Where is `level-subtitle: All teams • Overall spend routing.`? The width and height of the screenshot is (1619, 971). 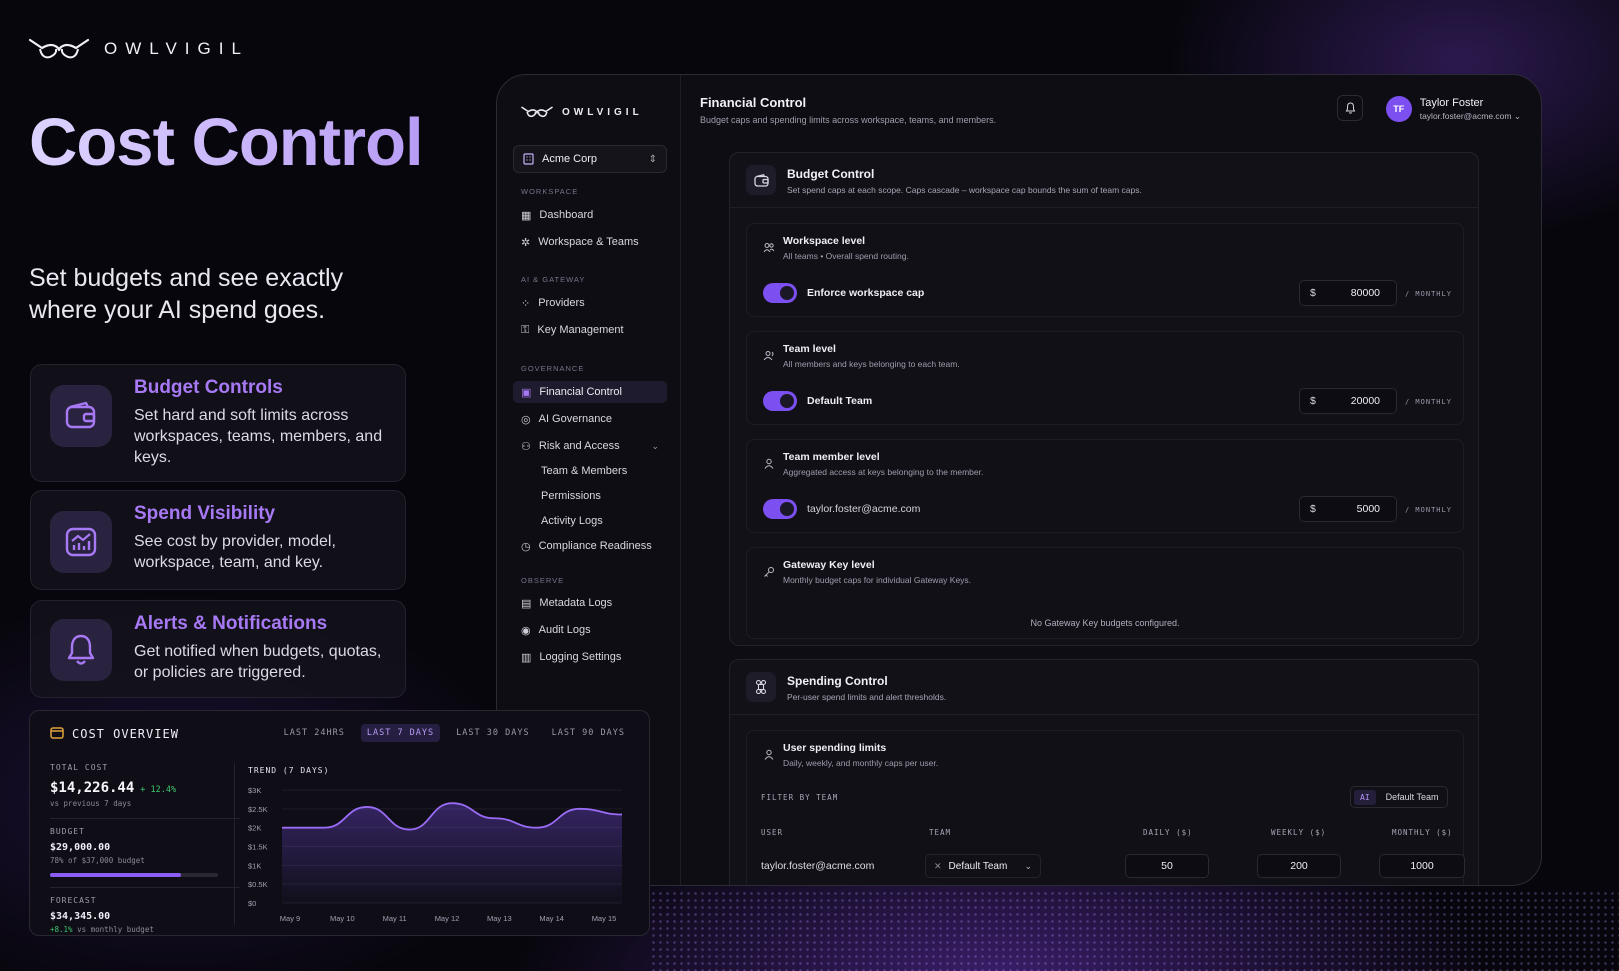 level-subtitle: All teams • Overall spend routing. is located at coordinates (846, 256).